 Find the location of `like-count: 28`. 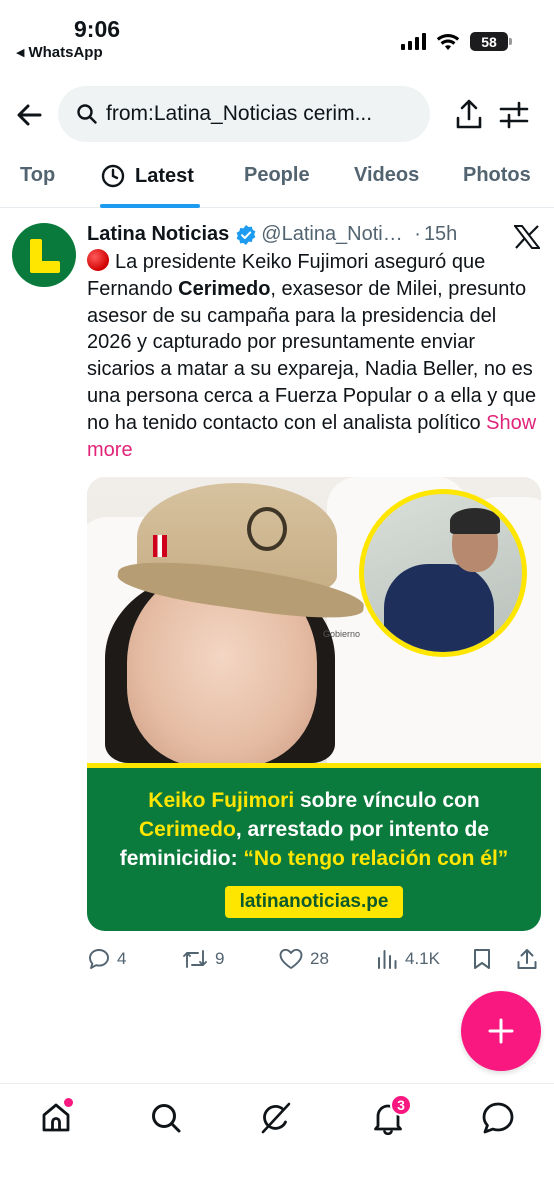

like-count: 28 is located at coordinates (319, 958).